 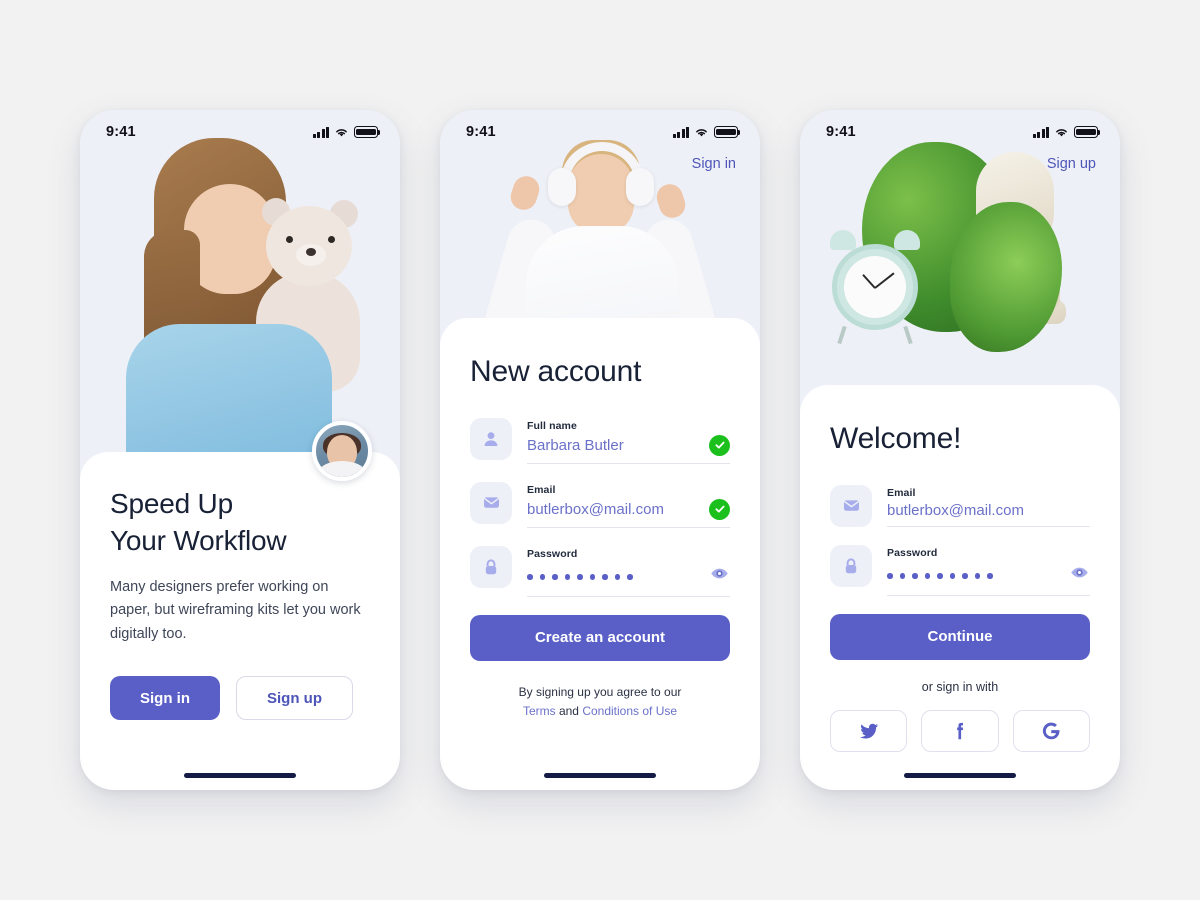 I want to click on social-login-row, so click(x=960, y=730).